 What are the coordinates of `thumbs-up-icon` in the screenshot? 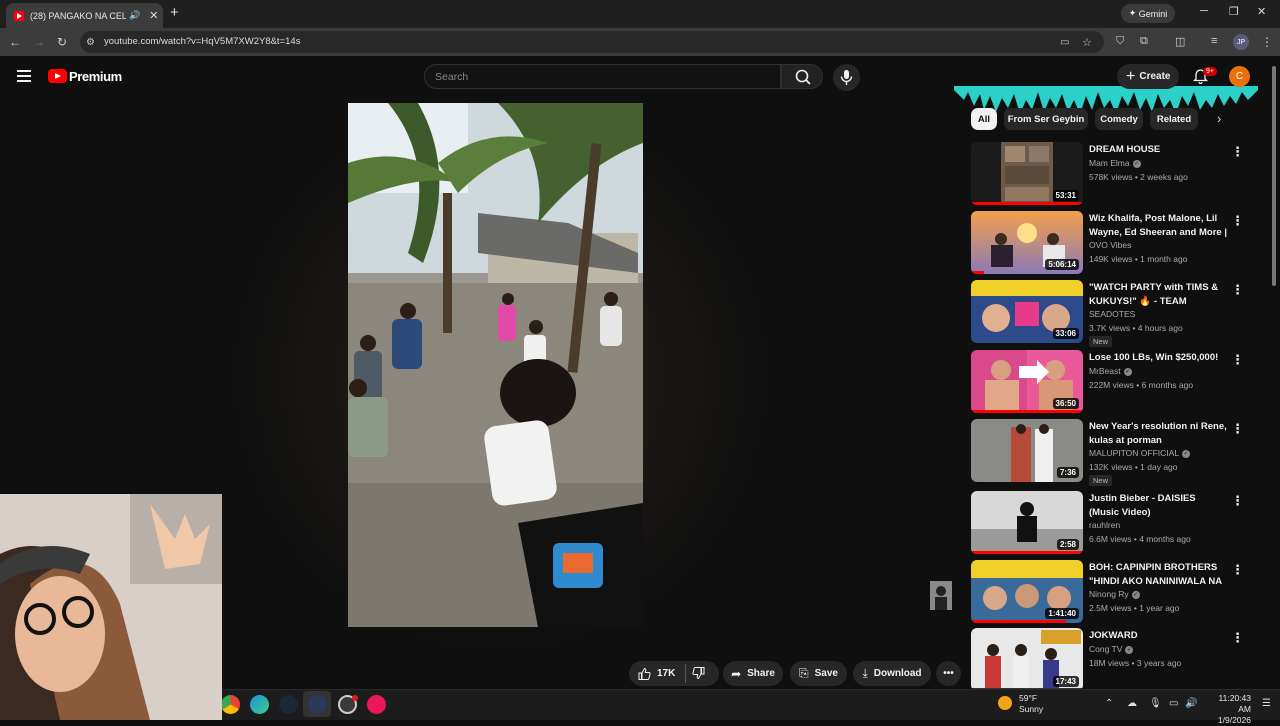 It's located at (644, 673).